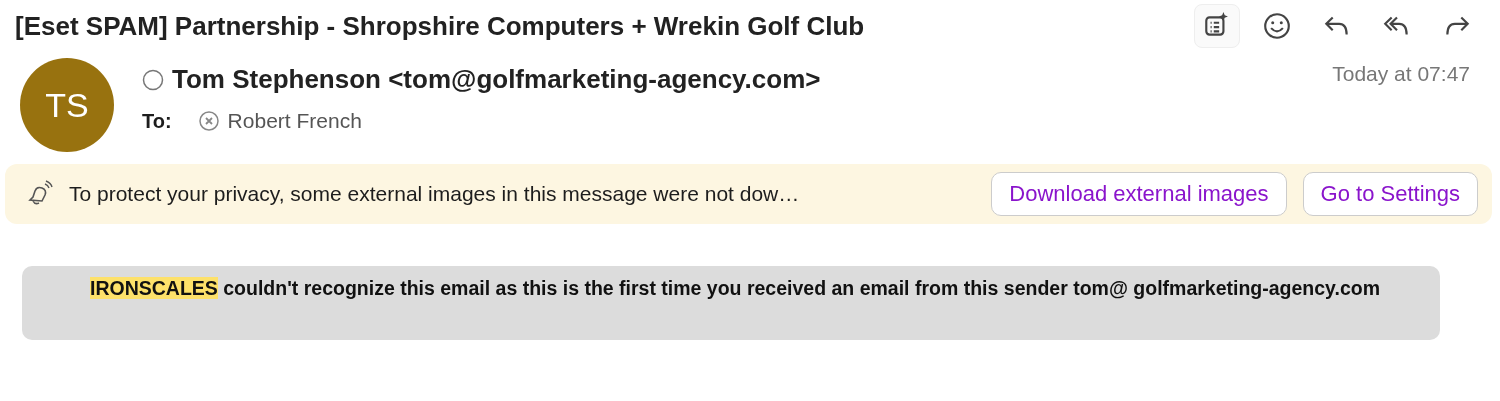 This screenshot has width=1500, height=401. What do you see at coordinates (1217, 26) in the screenshot?
I see `summary-icon` at bounding box center [1217, 26].